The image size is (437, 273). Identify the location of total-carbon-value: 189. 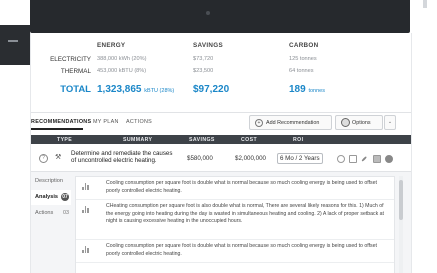
(297, 89).